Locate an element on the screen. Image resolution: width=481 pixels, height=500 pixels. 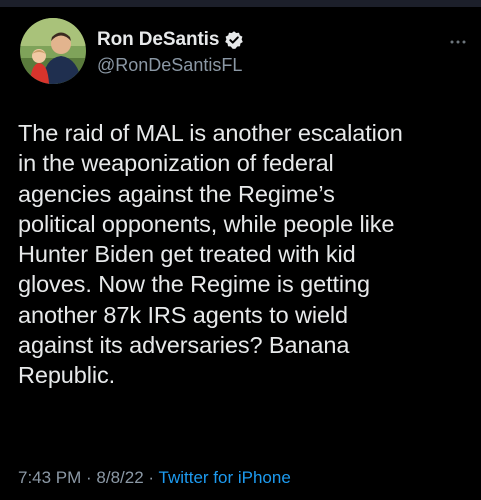
handle: @RonDeSantisFL is located at coordinates (170, 65).